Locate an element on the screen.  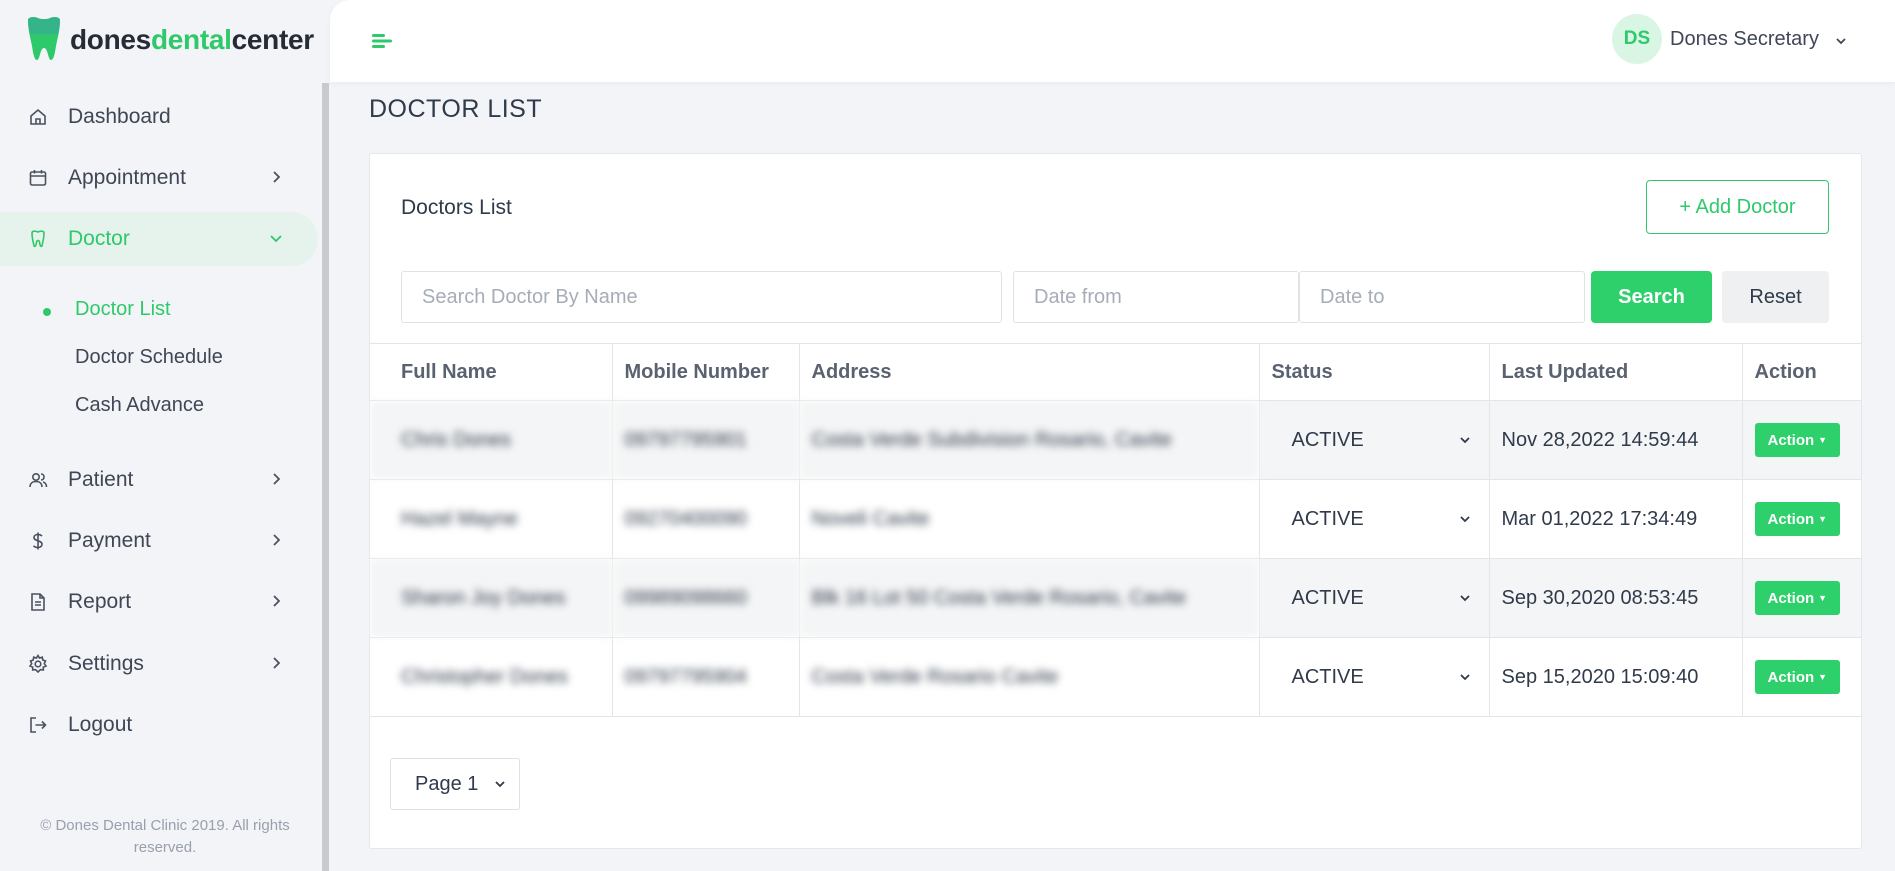
column-header-mobile: Mobile Number is located at coordinates (705, 372).